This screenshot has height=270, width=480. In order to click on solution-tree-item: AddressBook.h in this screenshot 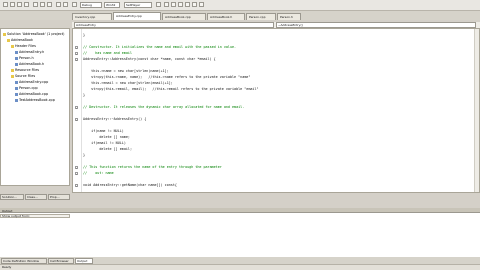, I will do `click(29, 64)`.